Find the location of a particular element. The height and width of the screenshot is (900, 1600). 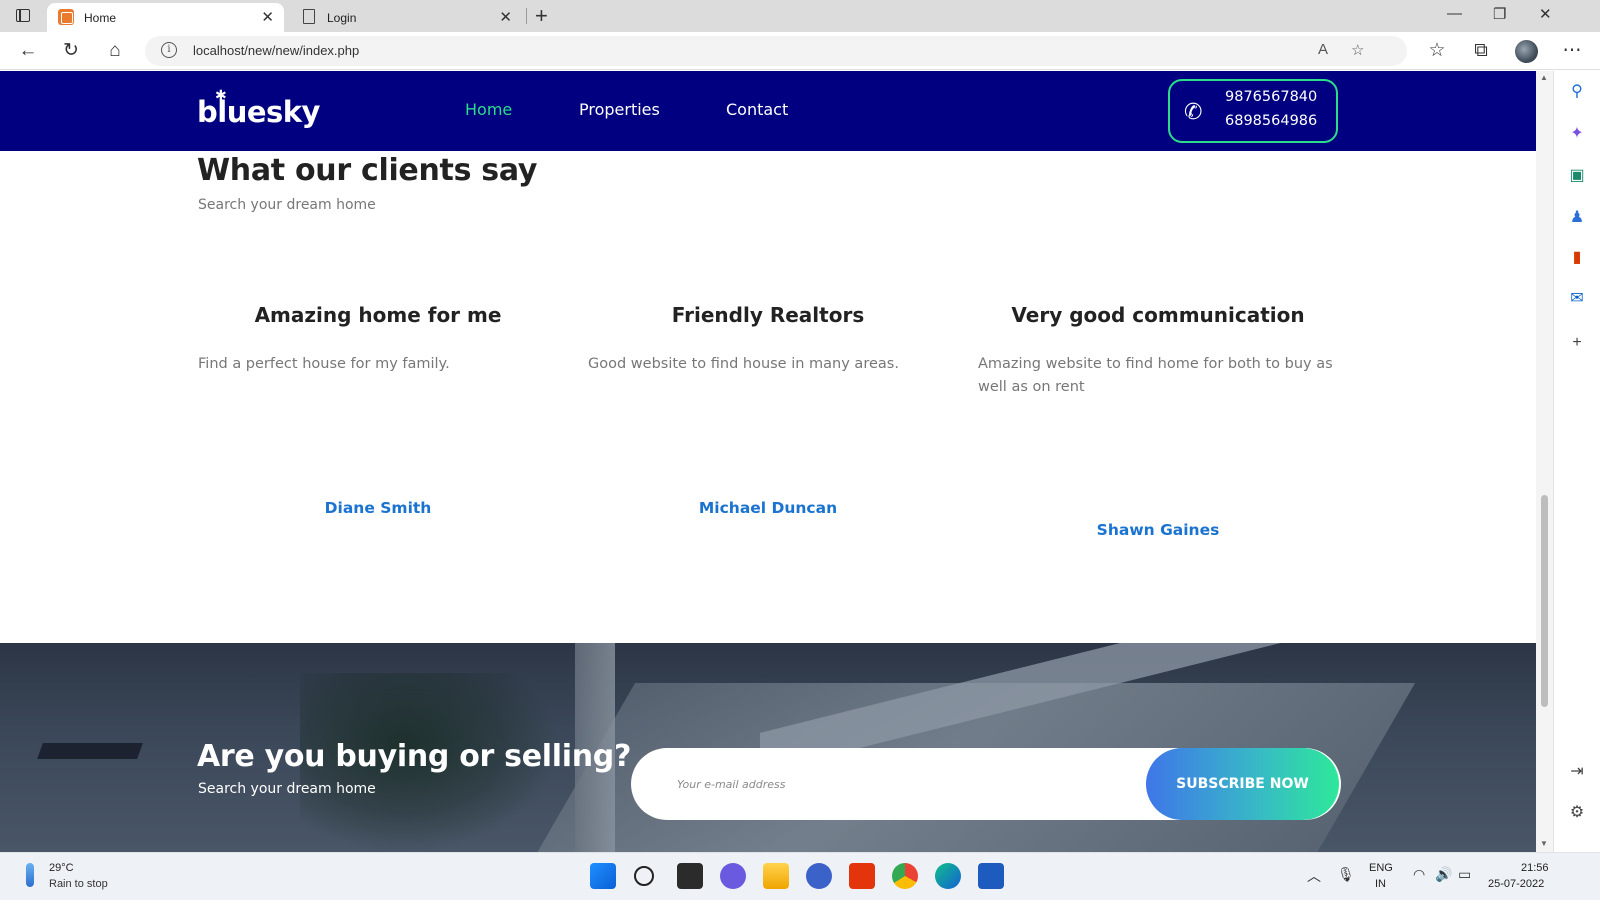

testimonial-text: Find a perfect house for my family. is located at coordinates (324, 364).